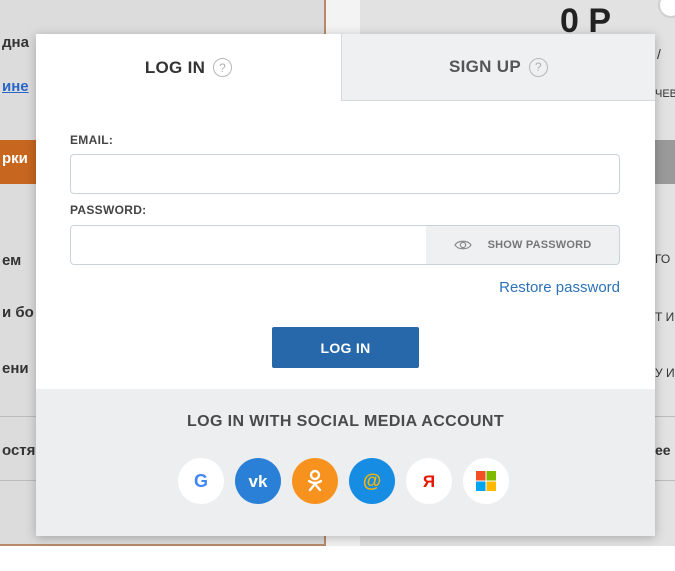  What do you see at coordinates (18, 312) in the screenshot?
I see `background-text: и бо` at bounding box center [18, 312].